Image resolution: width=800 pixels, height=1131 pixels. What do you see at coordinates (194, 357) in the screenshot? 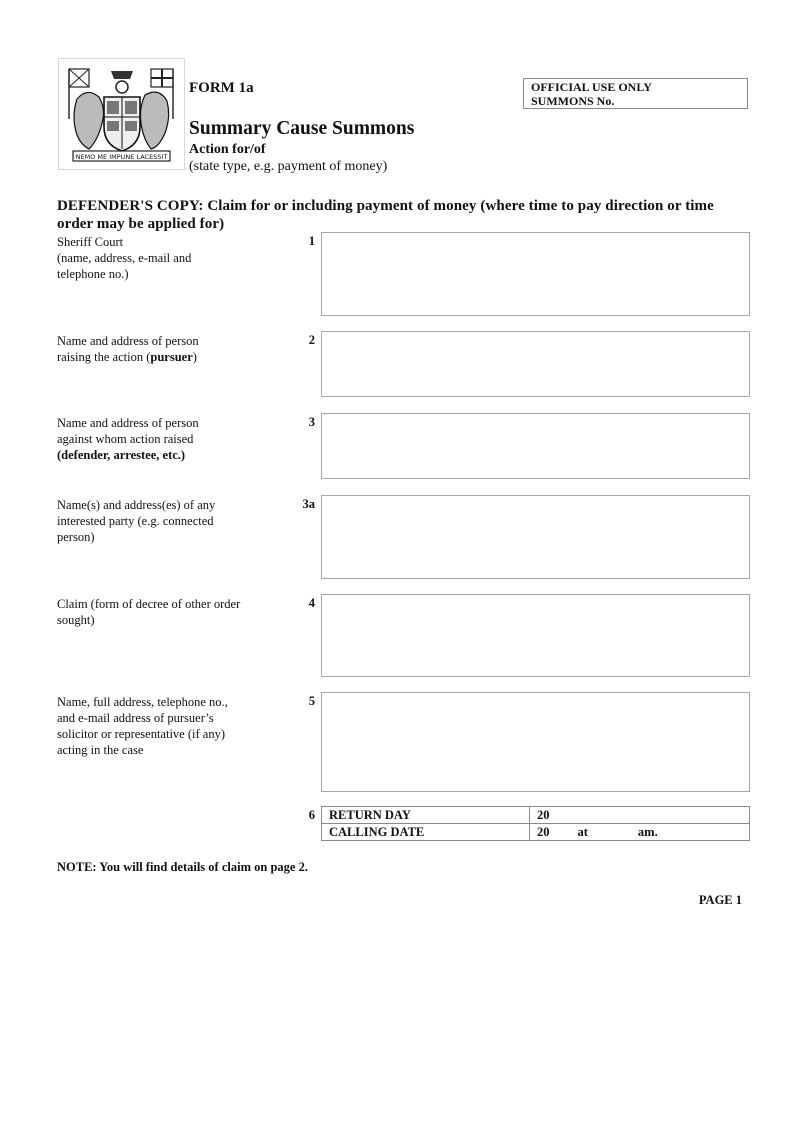
I see `field-2-label-end: )` at bounding box center [194, 357].